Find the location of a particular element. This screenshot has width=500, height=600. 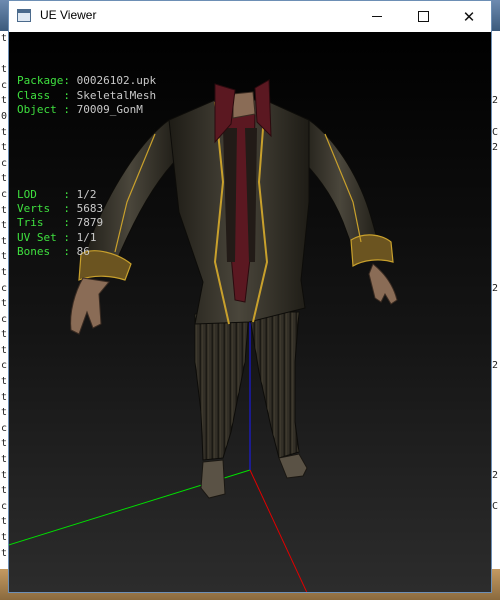

info-key: Bones : is located at coordinates (47, 251).